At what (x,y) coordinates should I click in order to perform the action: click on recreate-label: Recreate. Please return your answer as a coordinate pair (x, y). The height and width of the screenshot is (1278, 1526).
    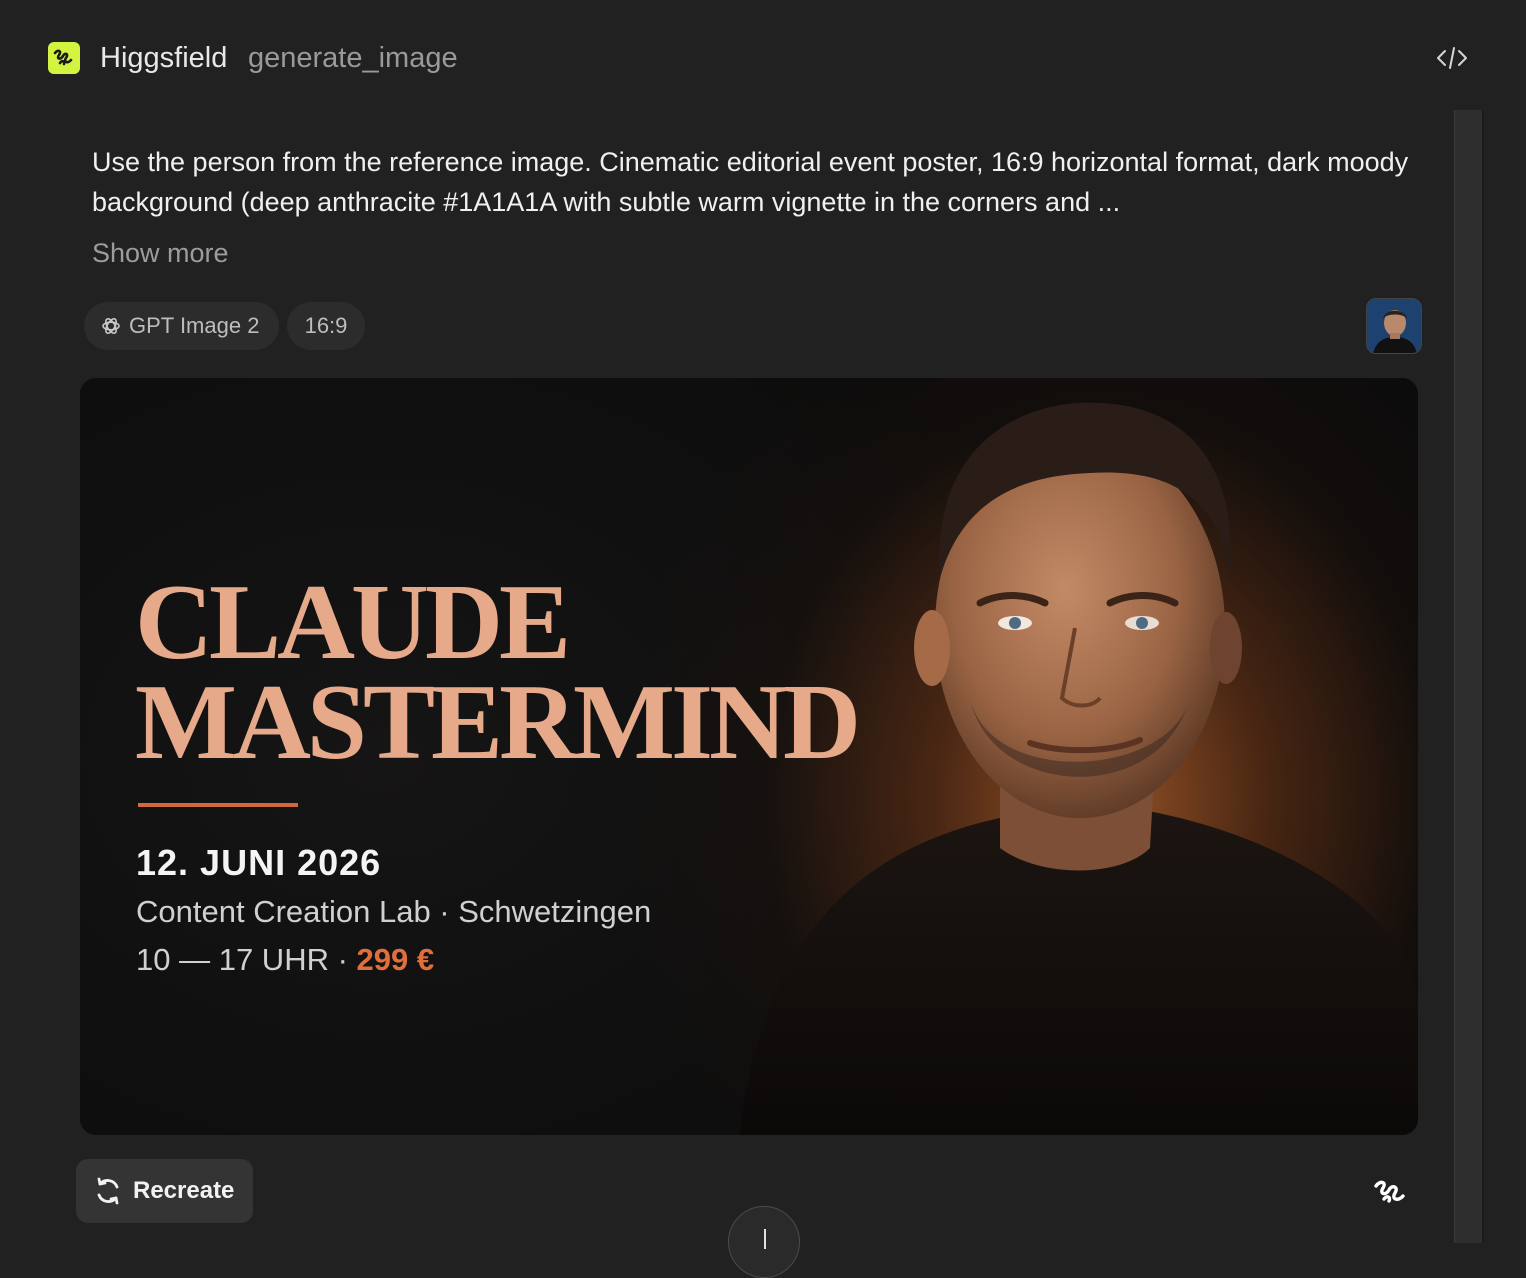
    Looking at the image, I should click on (184, 1190).